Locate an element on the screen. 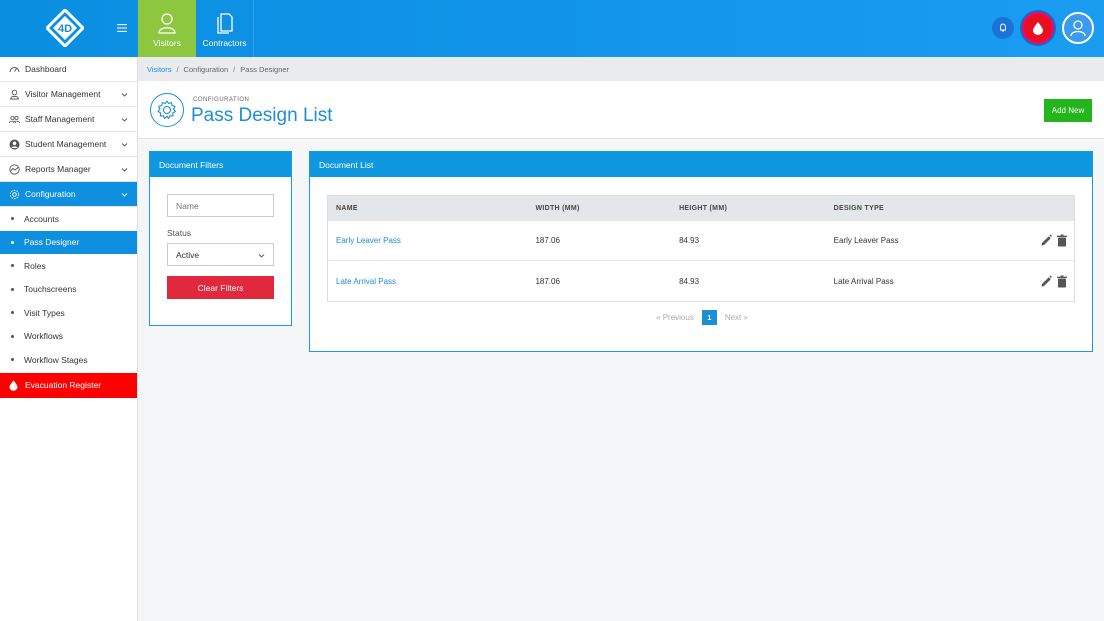 The height and width of the screenshot is (621, 1104). pass-name-link: Early Leaver Pass is located at coordinates (368, 240).